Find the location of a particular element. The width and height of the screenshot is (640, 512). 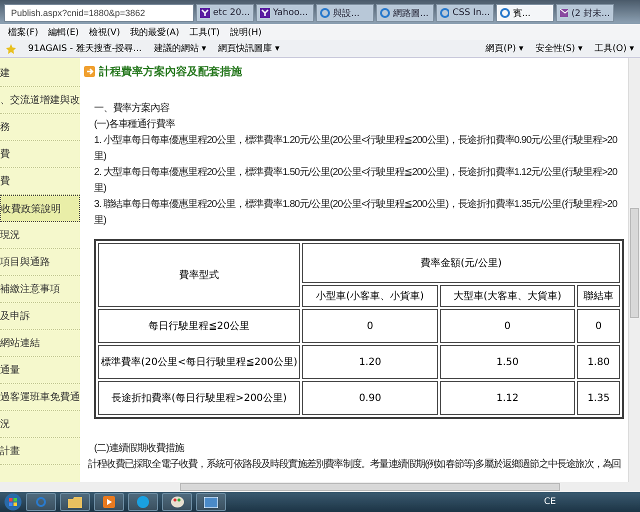

table-cell: 1.50 is located at coordinates (508, 362).